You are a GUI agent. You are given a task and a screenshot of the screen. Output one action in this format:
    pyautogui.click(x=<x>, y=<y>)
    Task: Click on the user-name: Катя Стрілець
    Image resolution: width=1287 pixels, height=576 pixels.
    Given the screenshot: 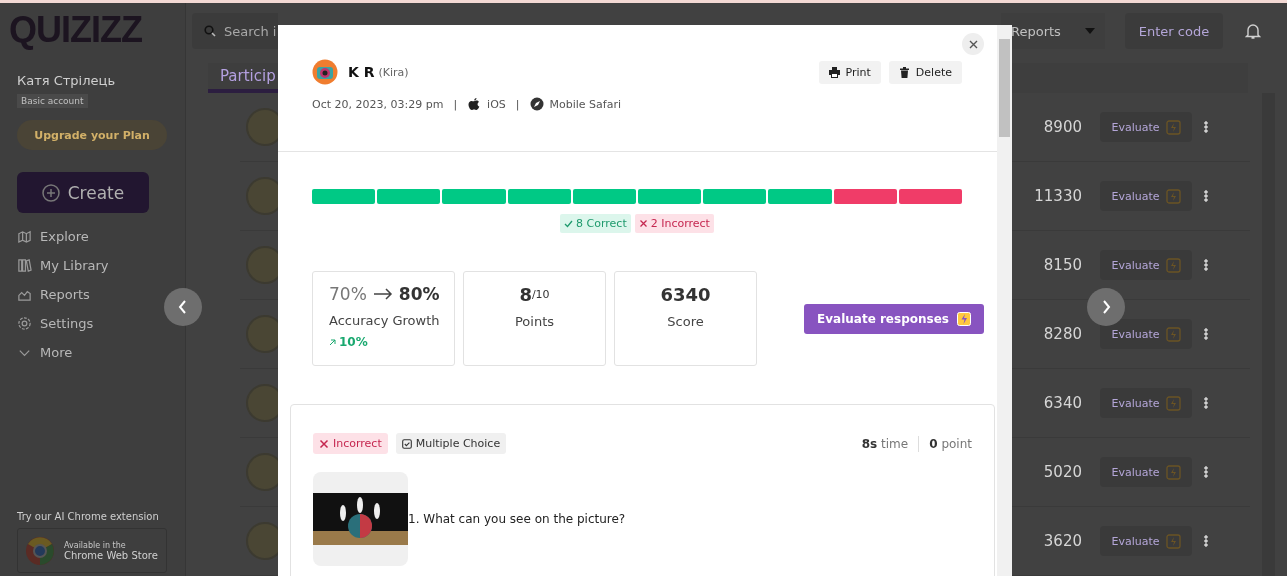 What is the action you would take?
    pyautogui.click(x=66, y=80)
    